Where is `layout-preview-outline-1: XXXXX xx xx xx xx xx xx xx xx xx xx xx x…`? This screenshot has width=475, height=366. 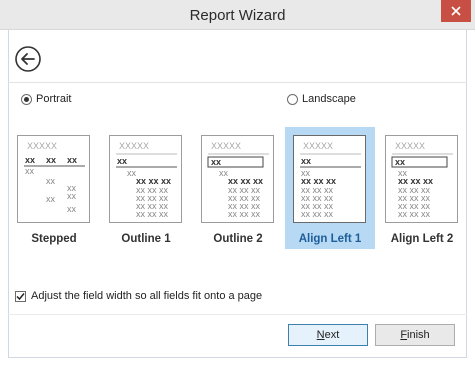 layout-preview-outline-1: XXXXX xx xx xx xx xx xx xx xx xx xx xx x… is located at coordinates (145, 179).